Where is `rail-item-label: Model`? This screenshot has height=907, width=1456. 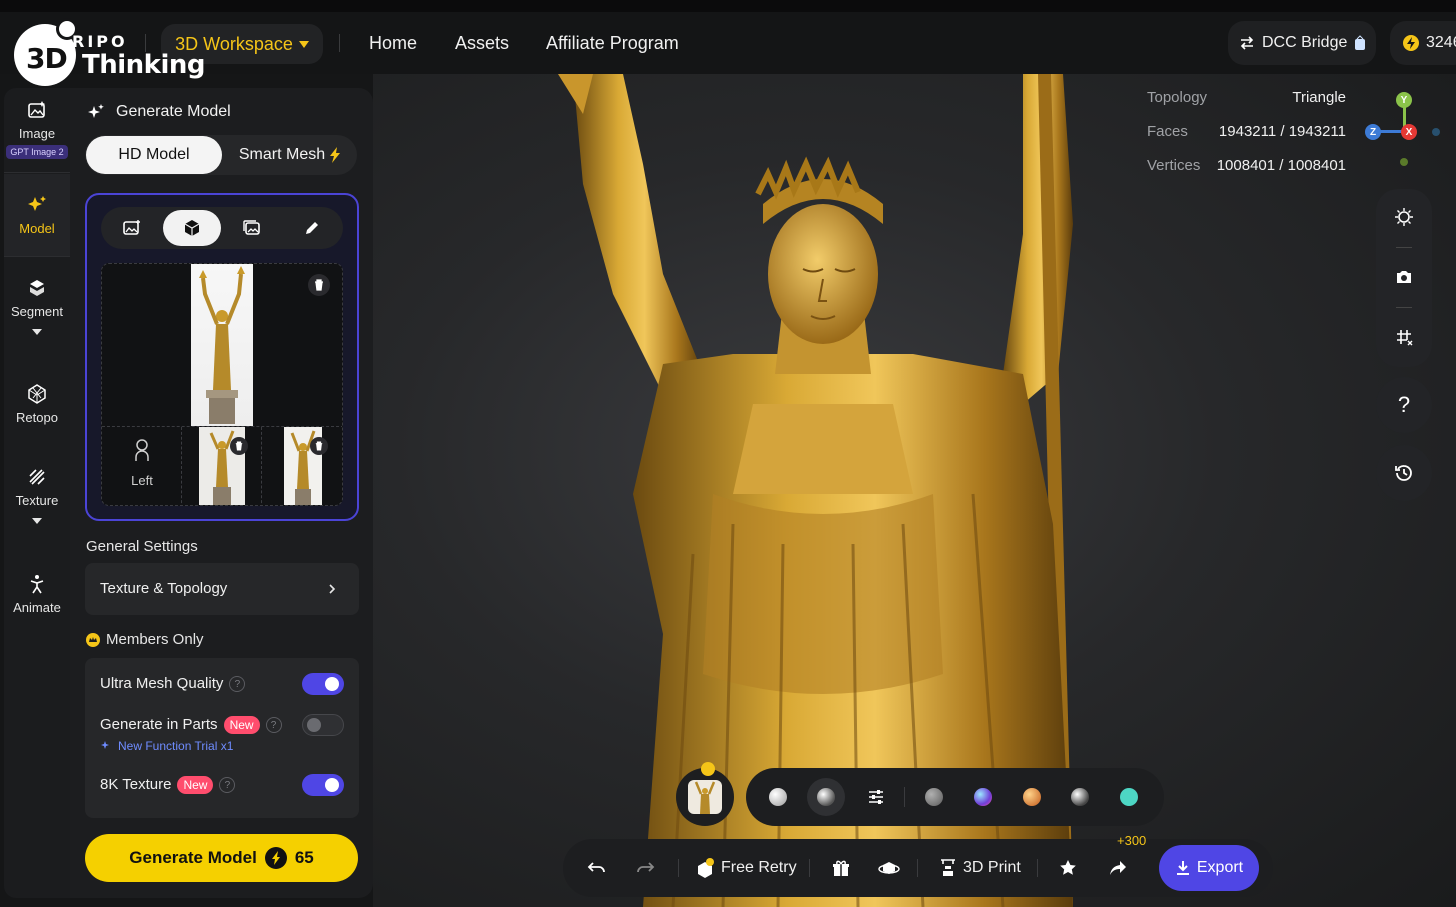
rail-item-label: Model is located at coordinates (37, 228).